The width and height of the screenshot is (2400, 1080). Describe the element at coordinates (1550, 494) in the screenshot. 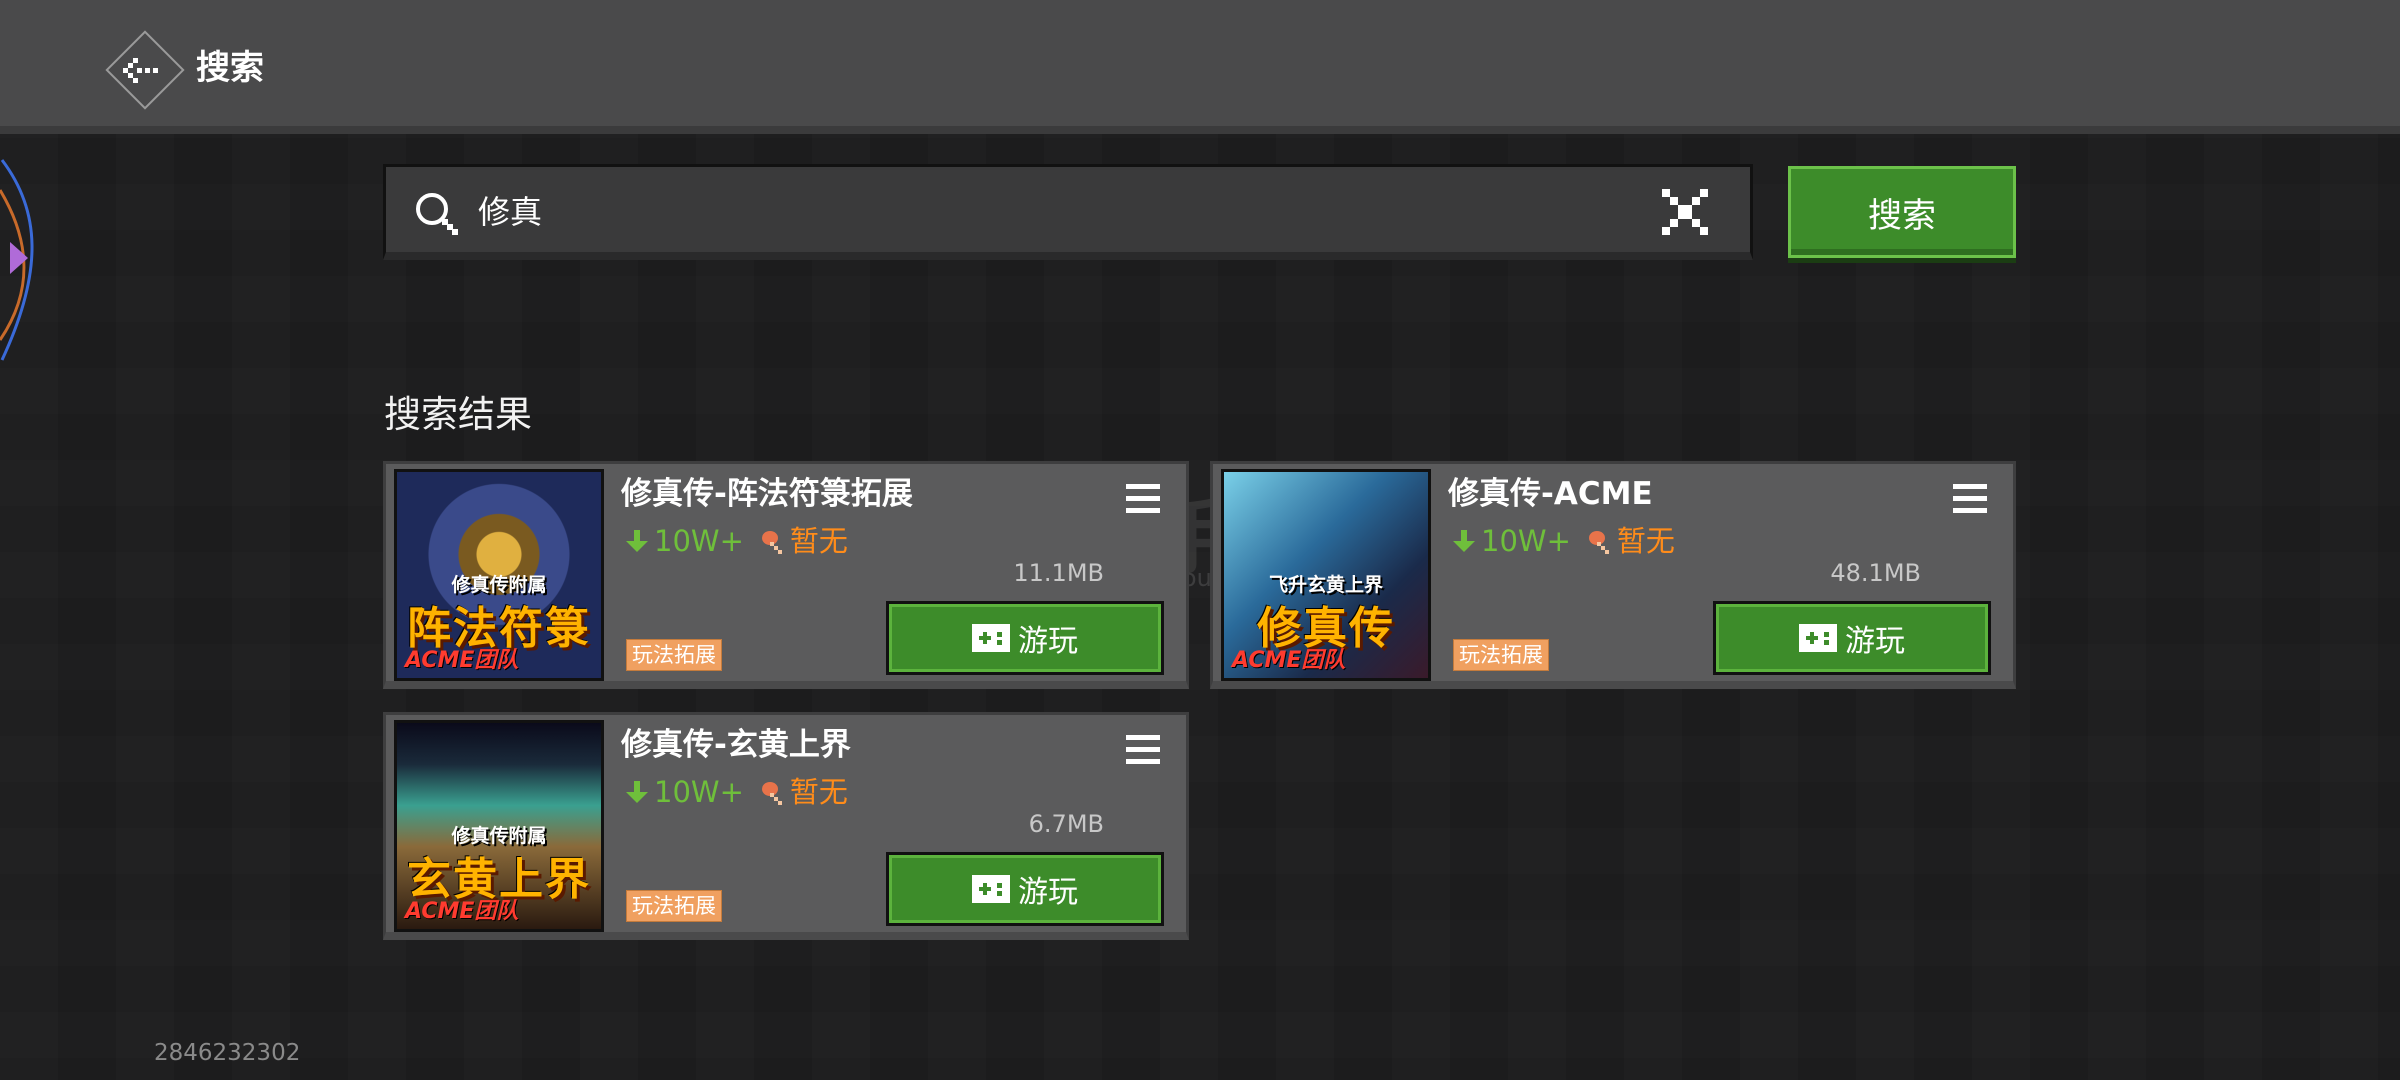

I see `result-title: 修真传-ACME` at that location.